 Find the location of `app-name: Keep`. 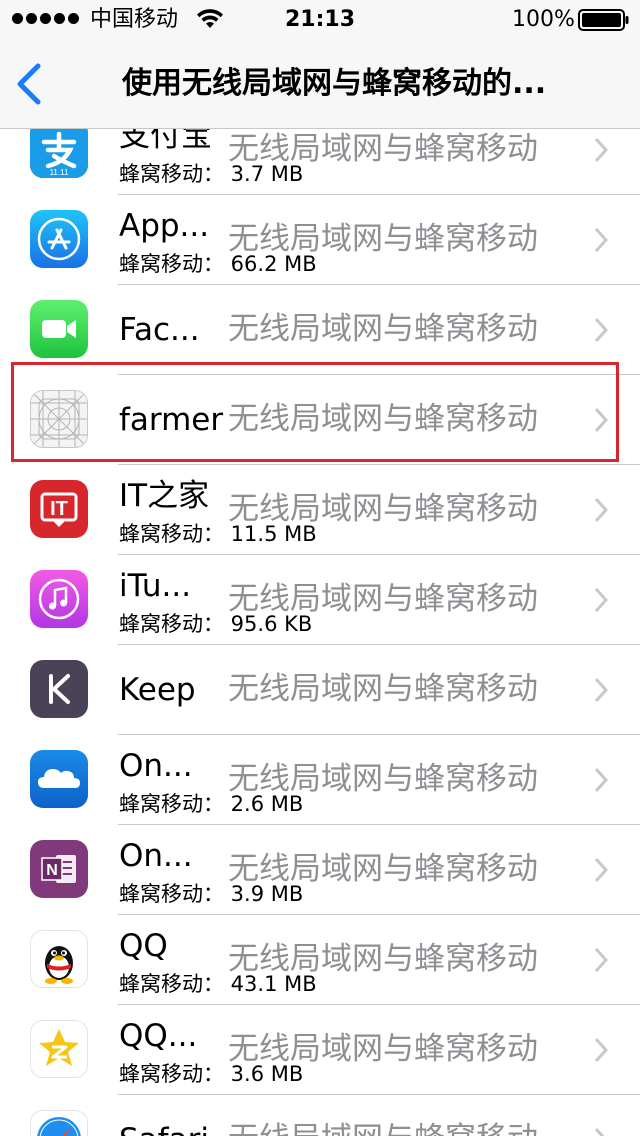

app-name: Keep is located at coordinates (157, 690).